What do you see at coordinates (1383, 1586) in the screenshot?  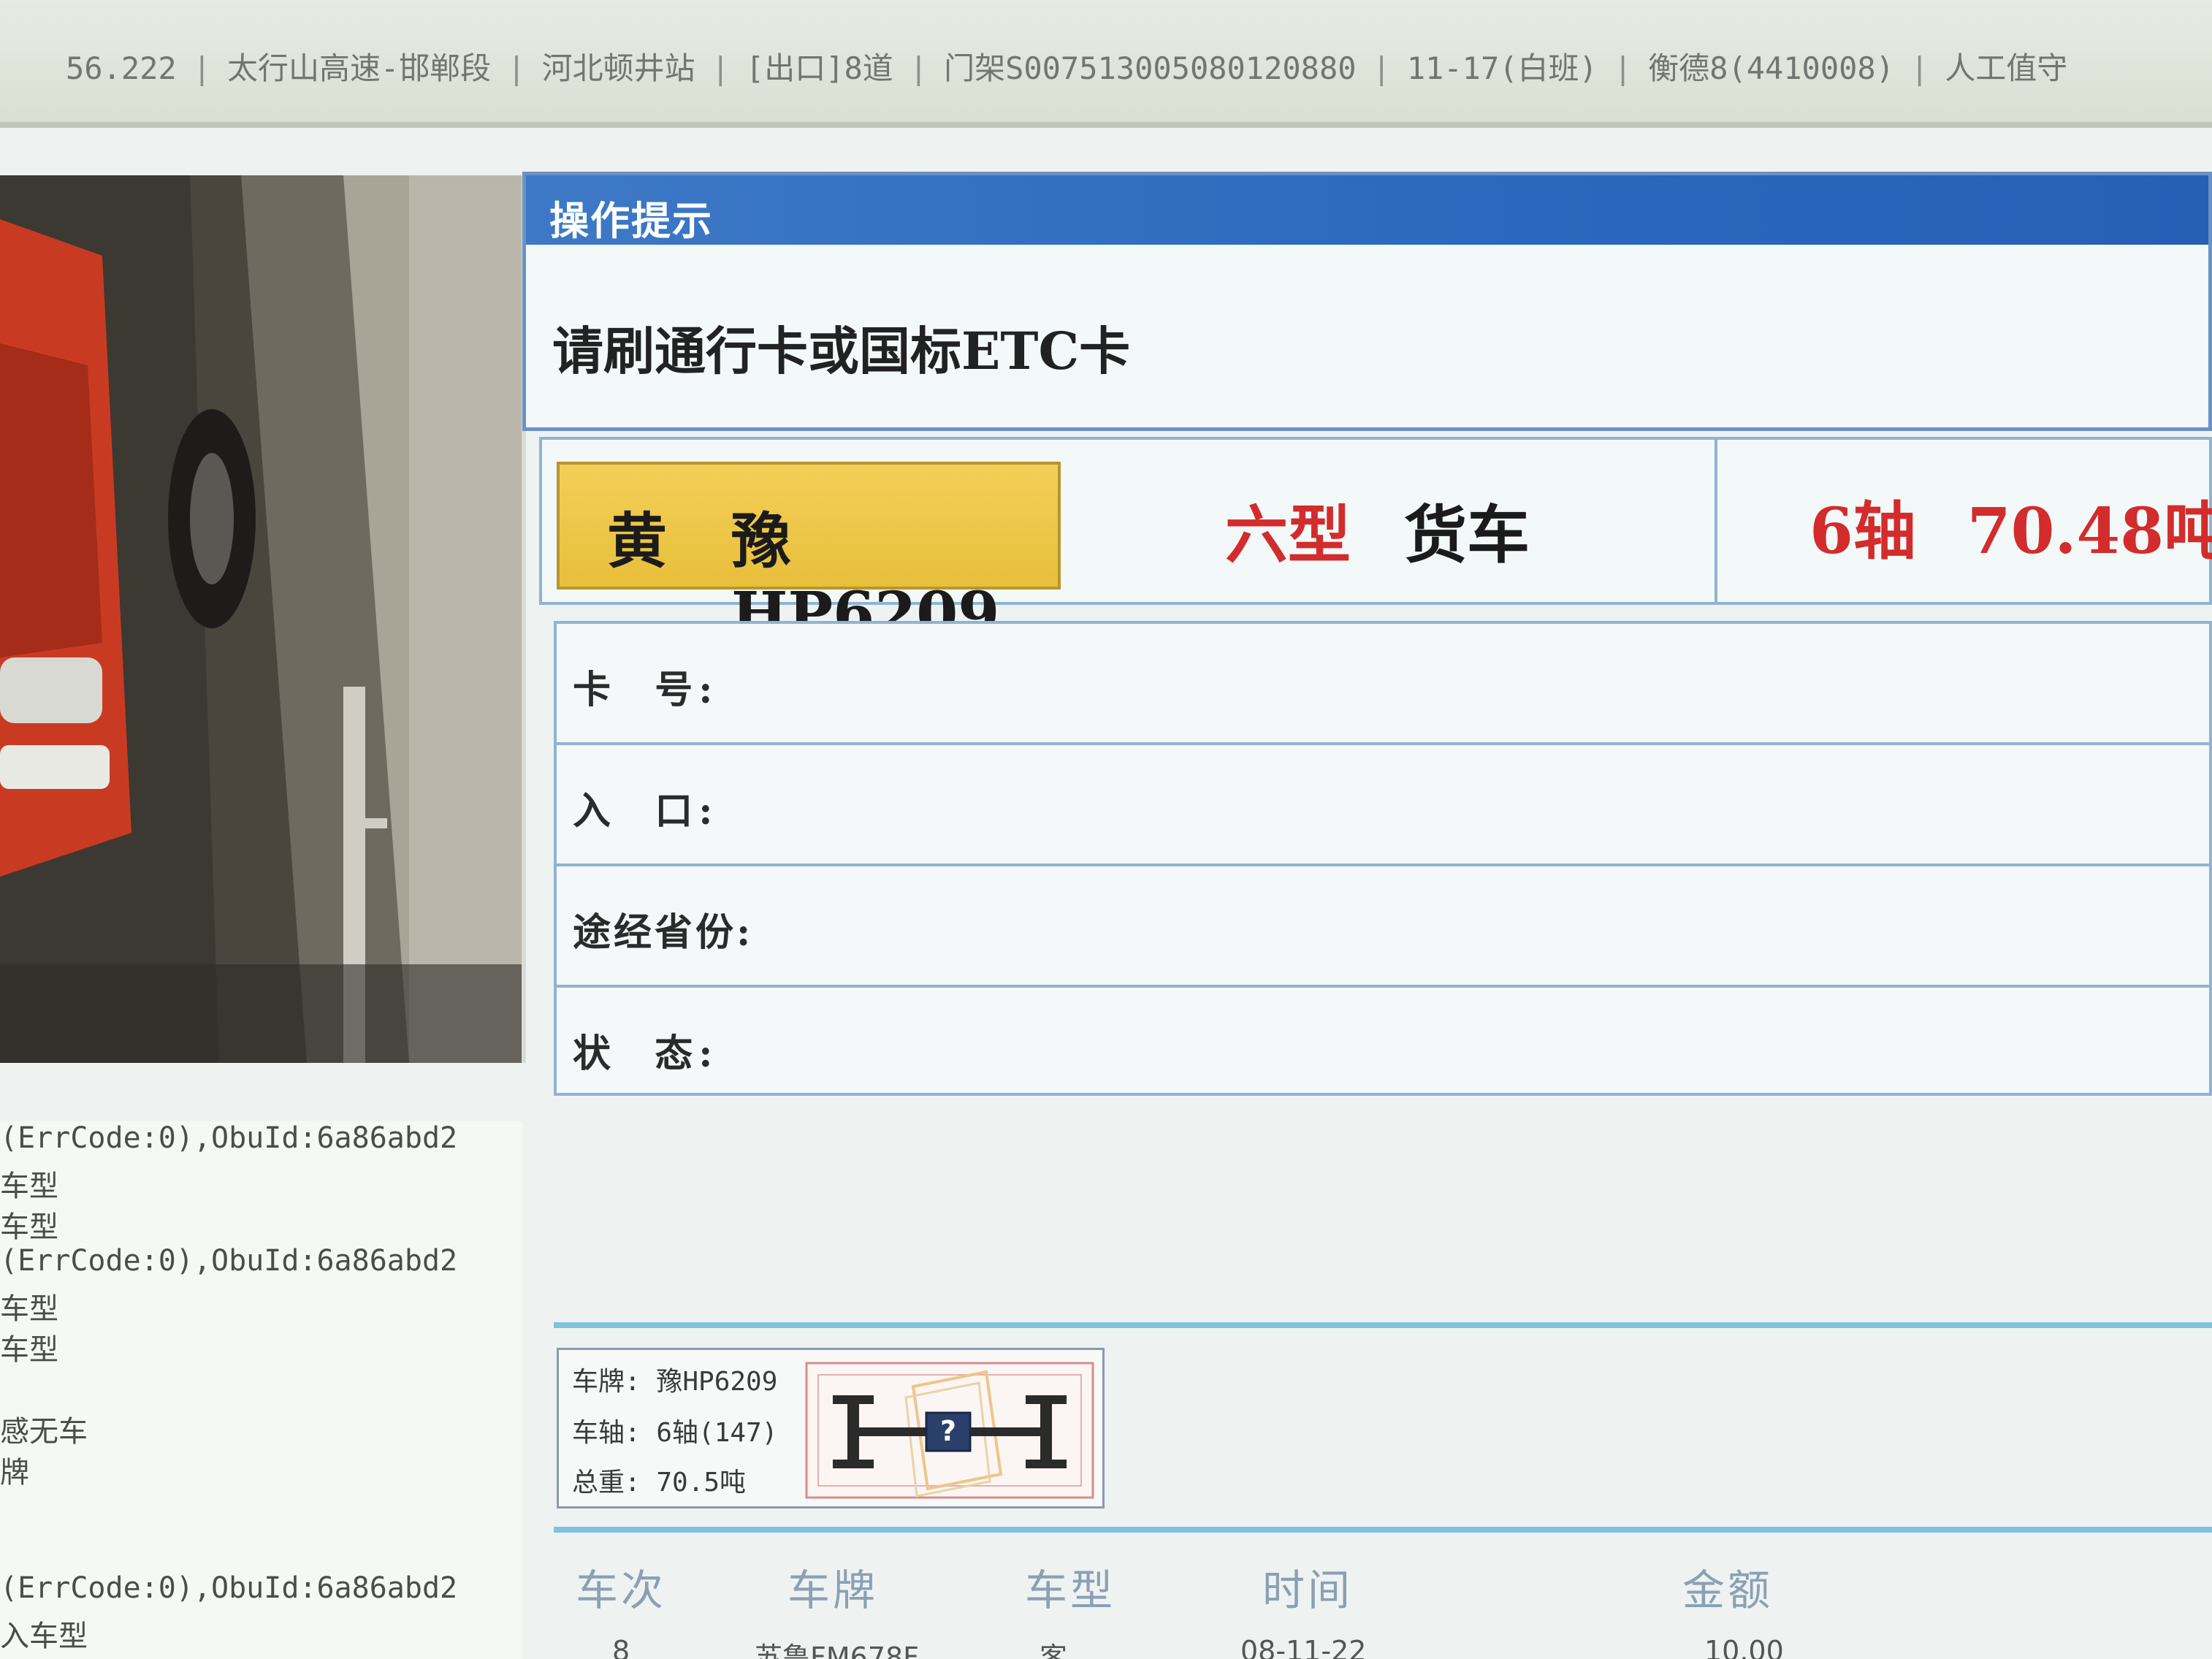 I see `history-table-header: 车次 车牌 车型 时间 金额` at bounding box center [1383, 1586].